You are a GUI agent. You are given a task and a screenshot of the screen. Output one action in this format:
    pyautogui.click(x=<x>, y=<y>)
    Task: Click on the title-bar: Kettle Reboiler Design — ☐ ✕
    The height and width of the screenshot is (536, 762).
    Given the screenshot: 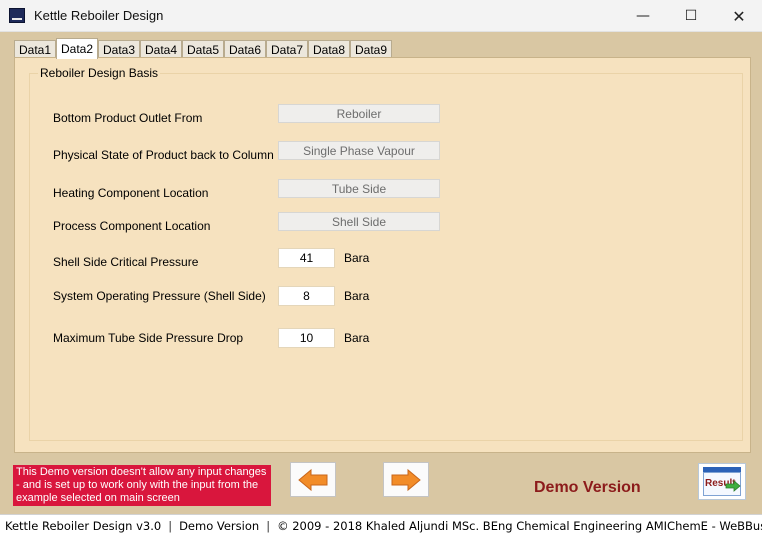 What is the action you would take?
    pyautogui.click(x=381, y=16)
    